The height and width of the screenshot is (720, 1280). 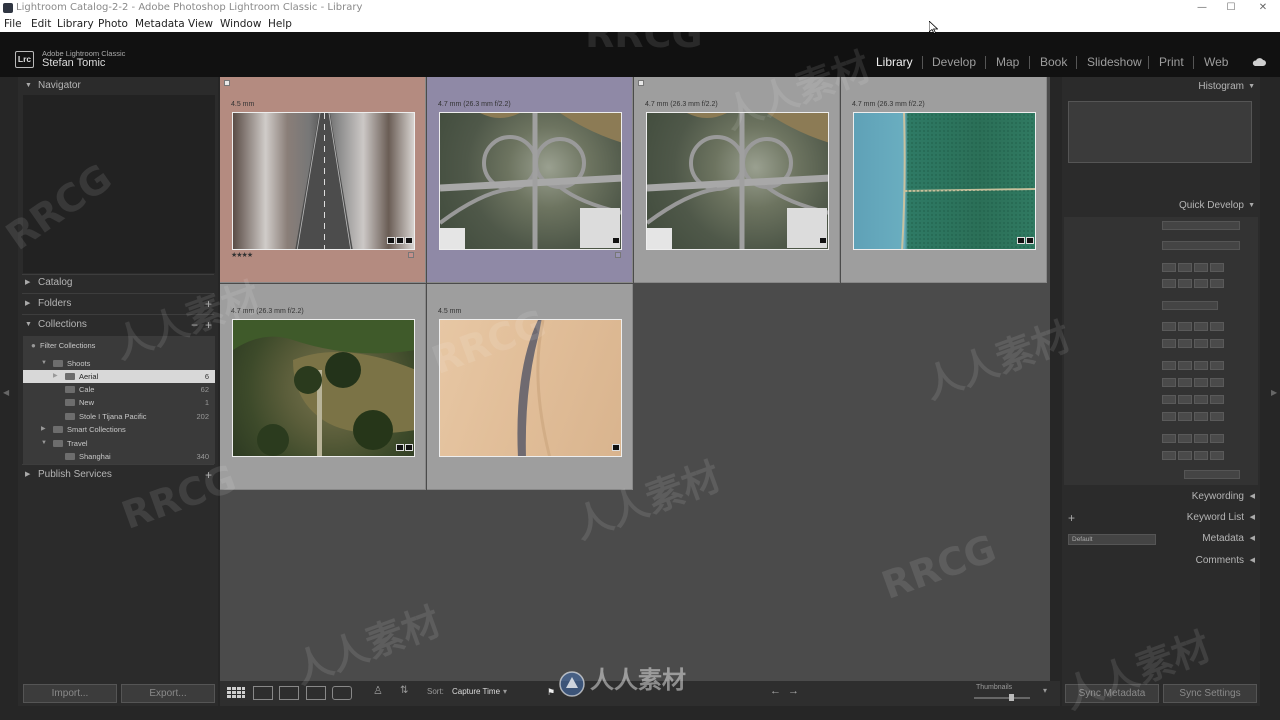 I want to click on collection-set-travel: ▼ Travel, so click(x=119, y=443).